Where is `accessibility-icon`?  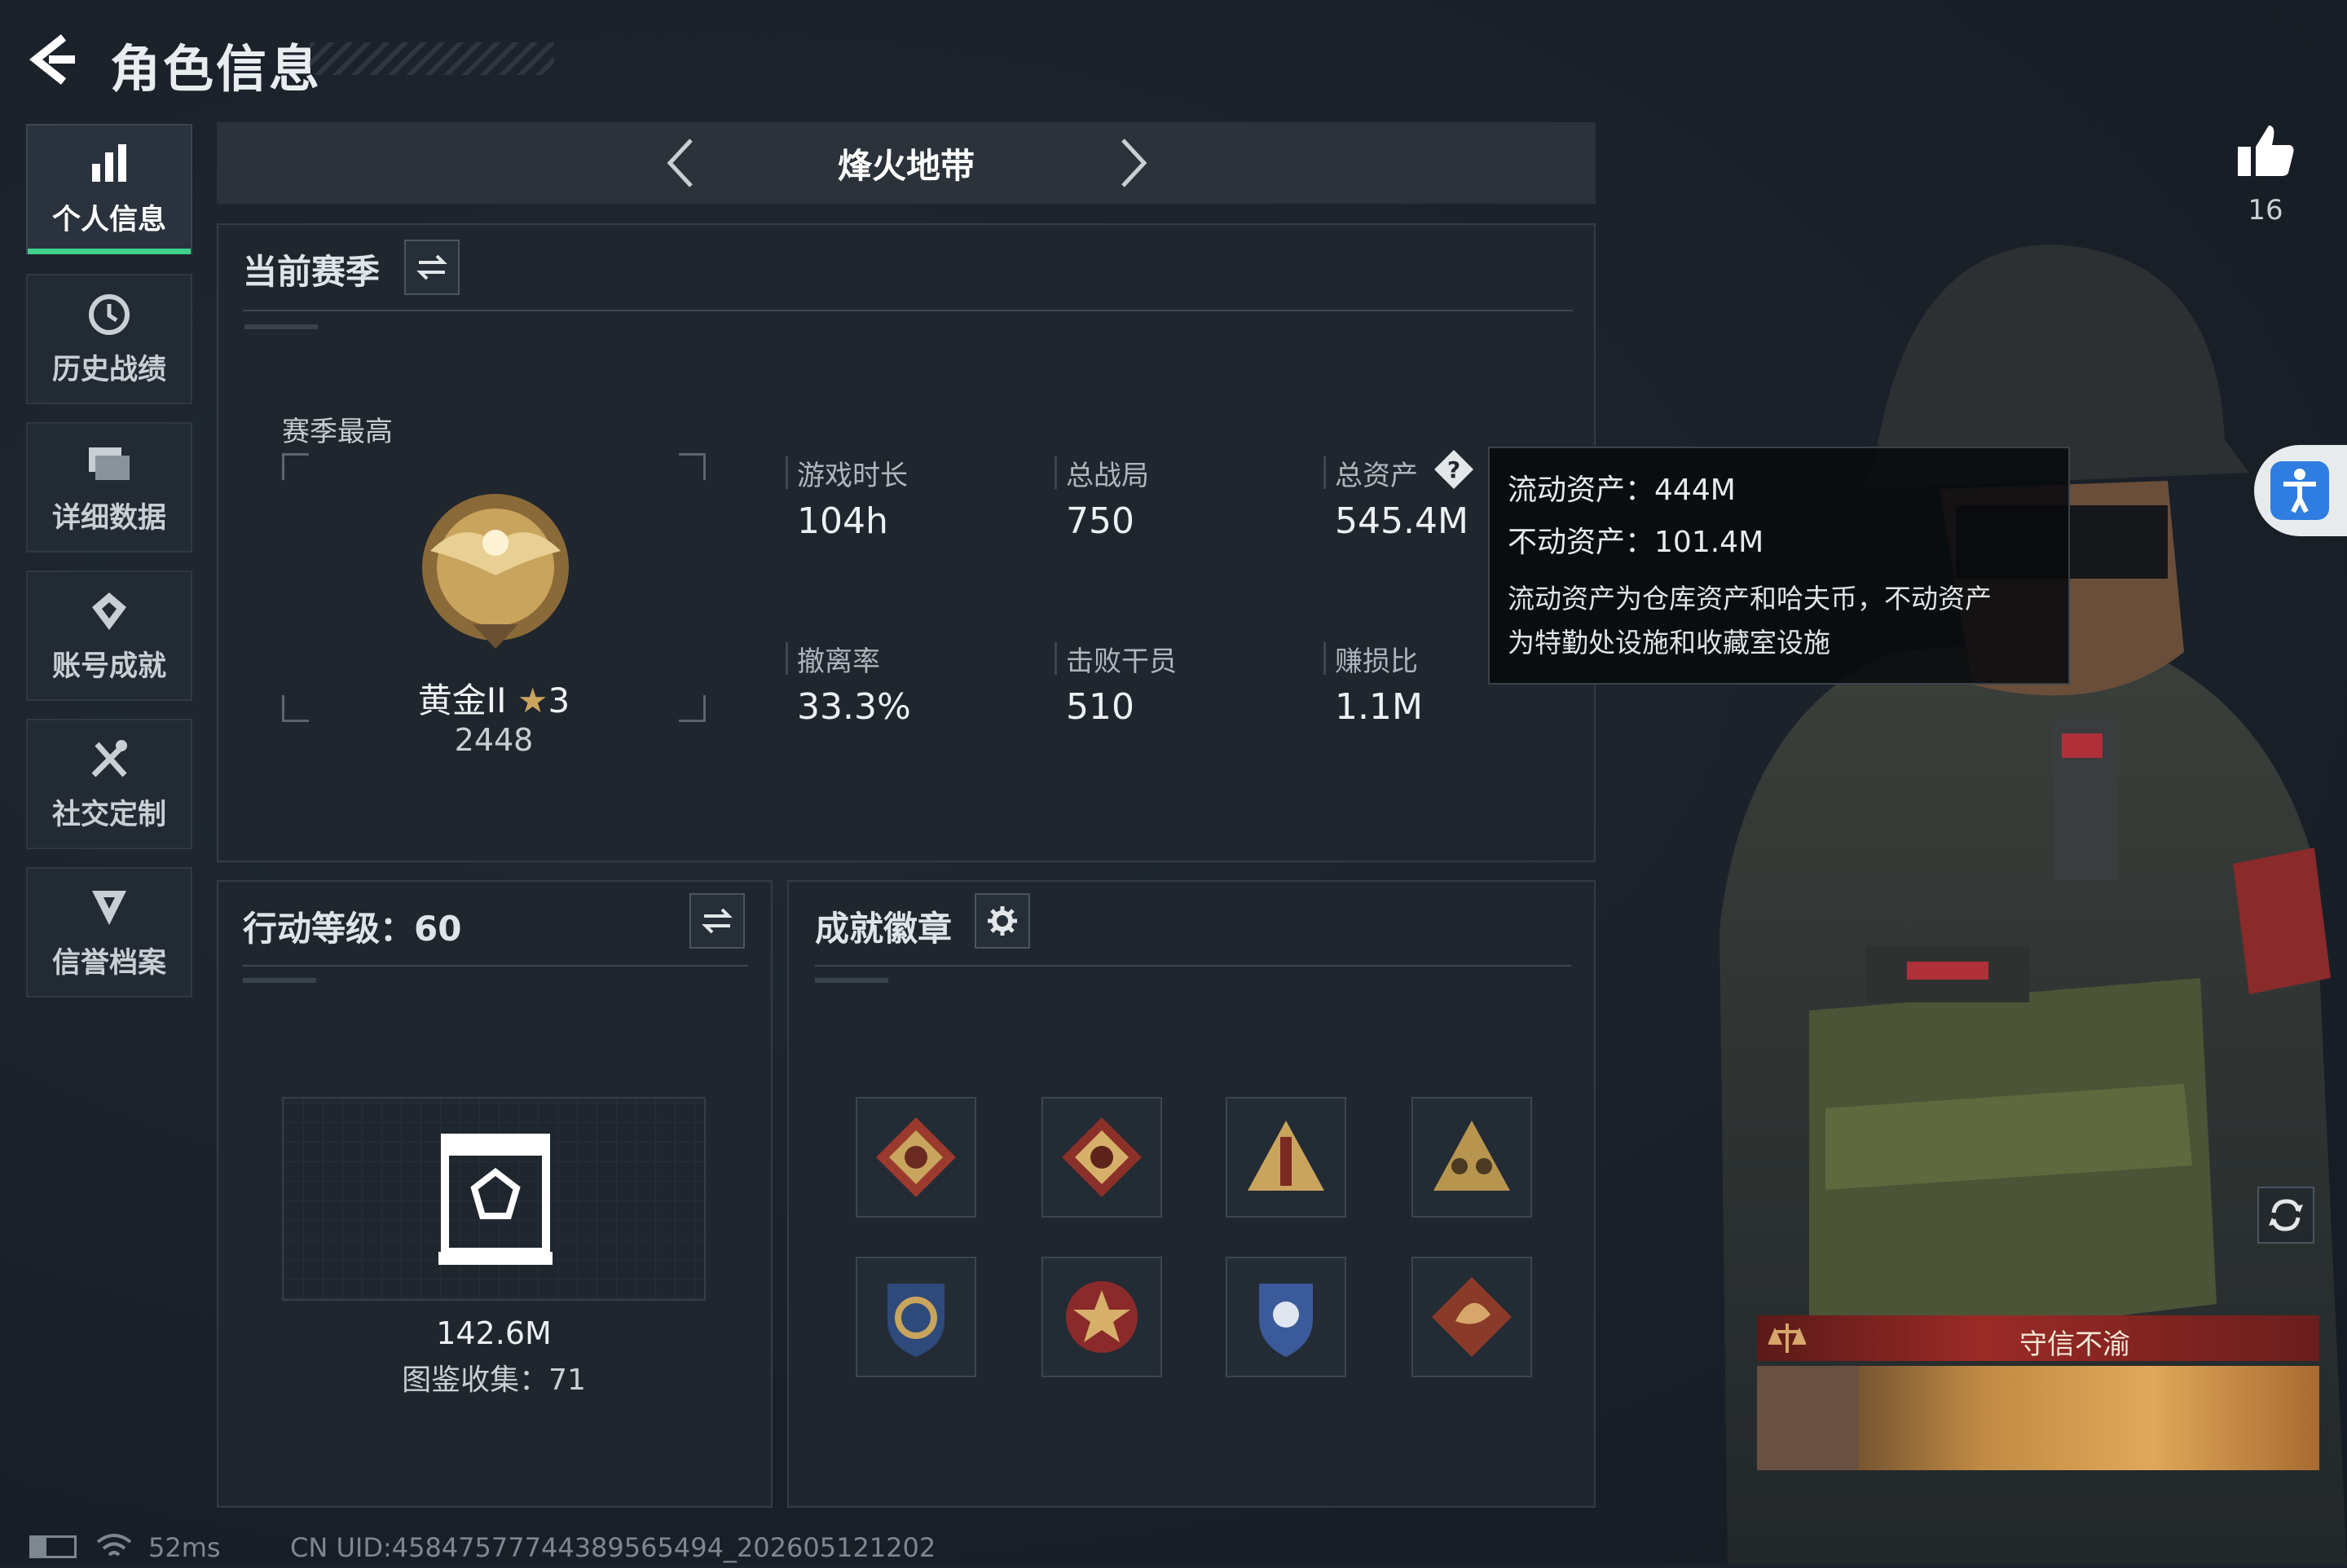
accessibility-icon is located at coordinates (2300, 490).